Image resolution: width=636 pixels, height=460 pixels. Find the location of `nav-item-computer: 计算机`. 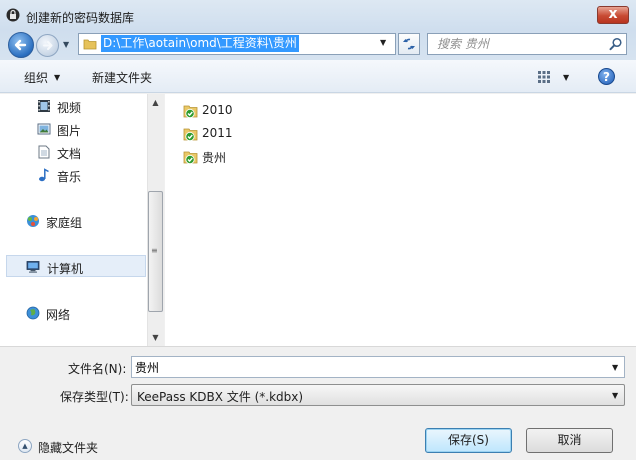

nav-item-computer: 计算机 is located at coordinates (76, 266).